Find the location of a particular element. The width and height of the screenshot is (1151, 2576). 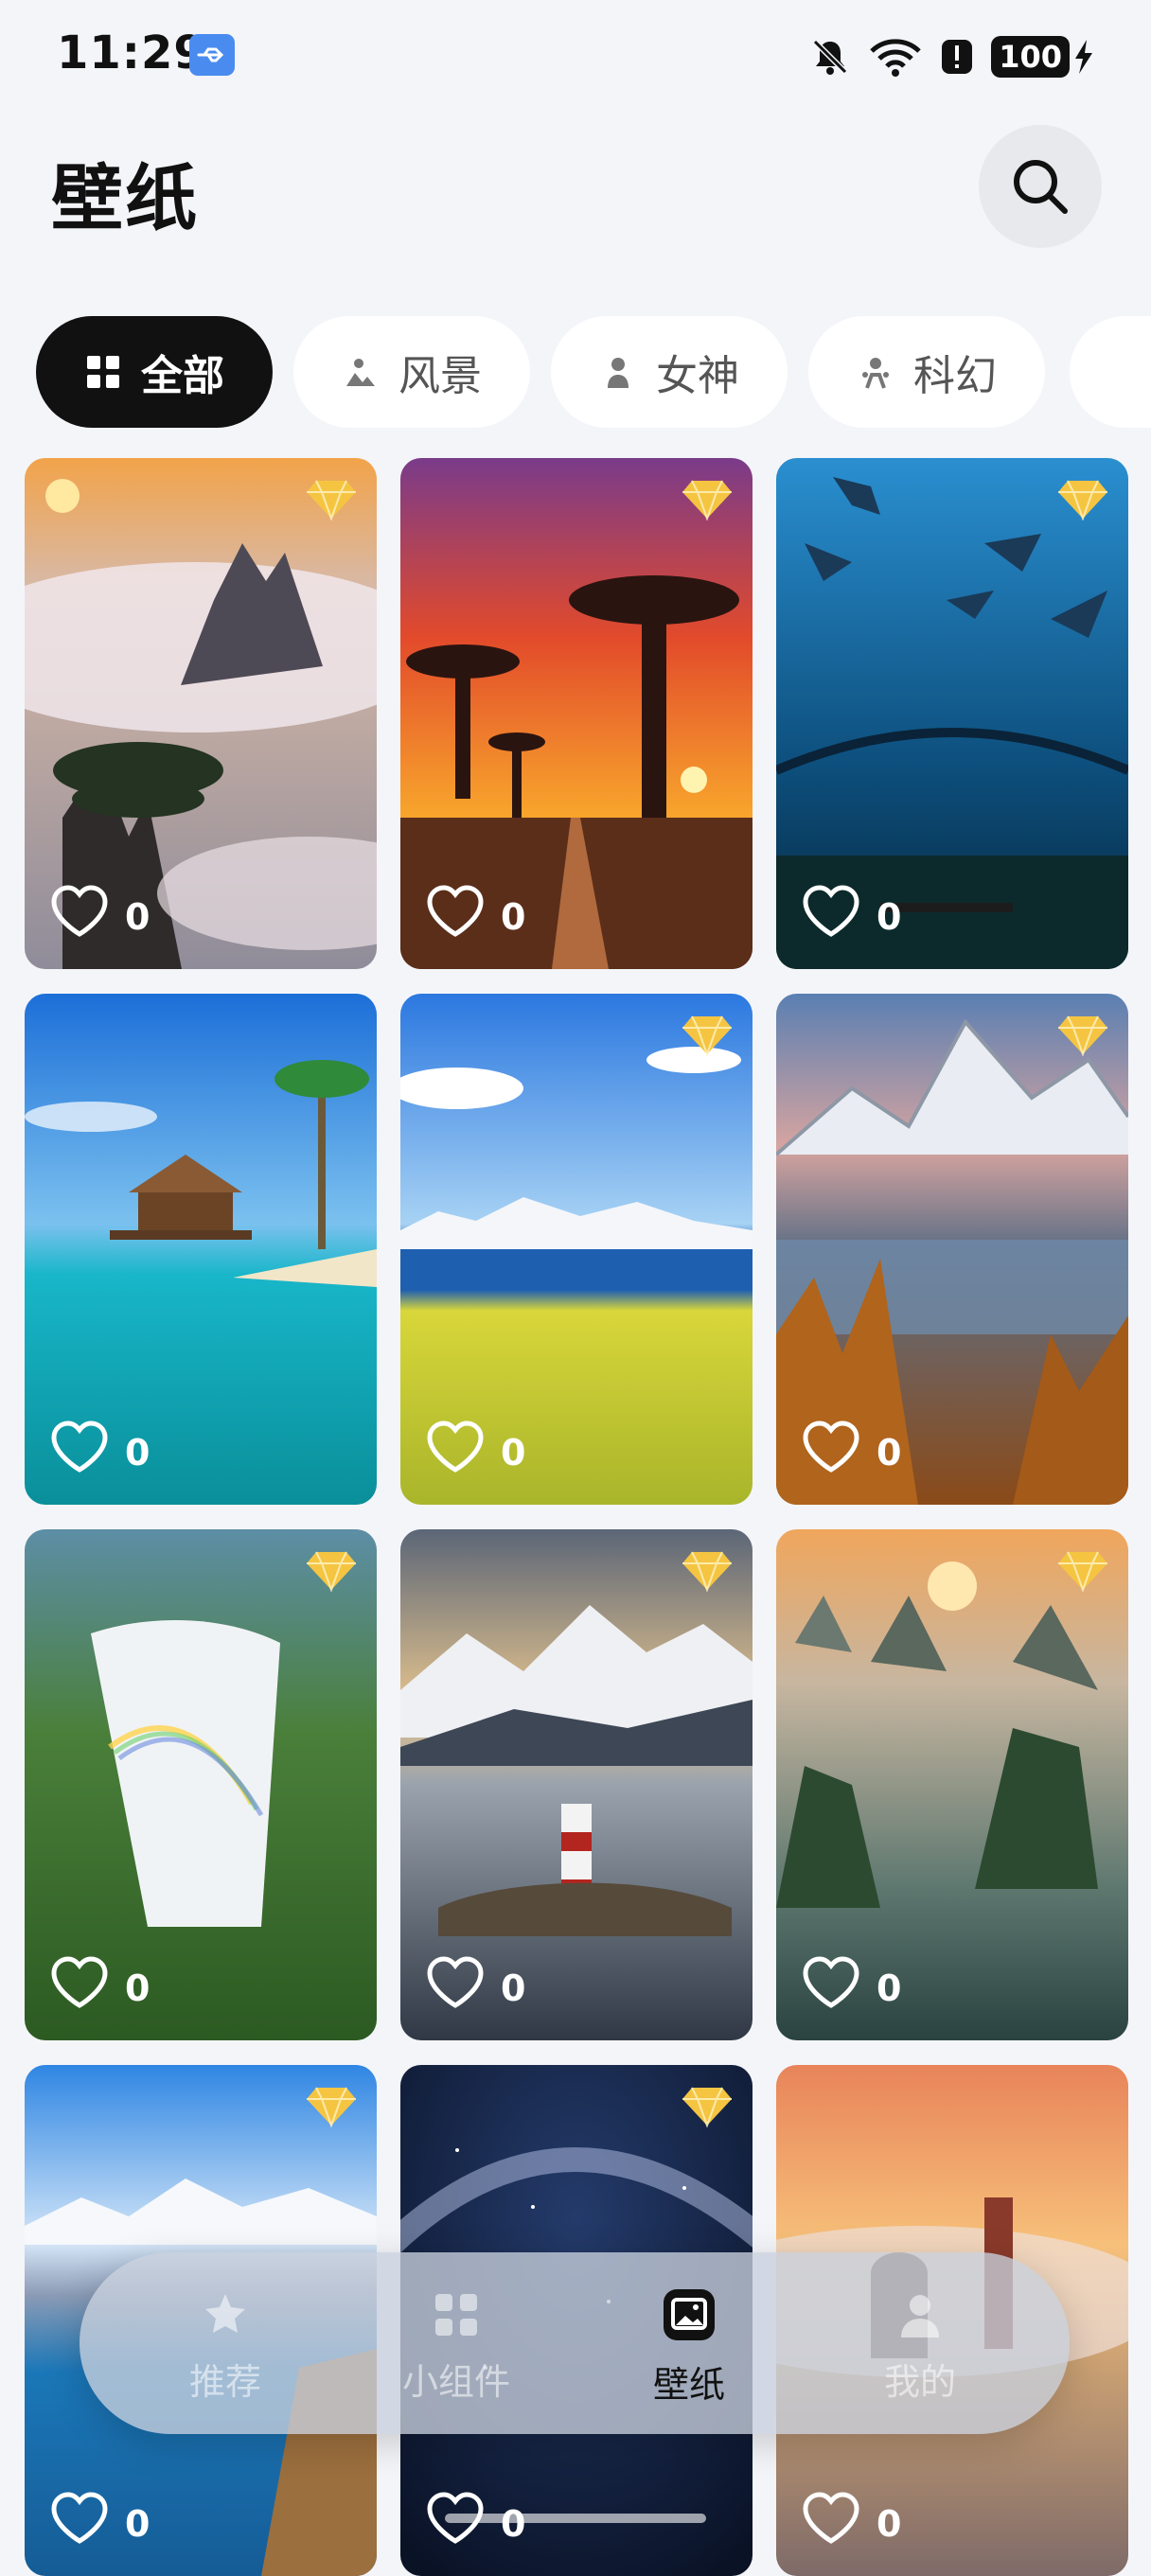

widgets-icon is located at coordinates (456, 2314).